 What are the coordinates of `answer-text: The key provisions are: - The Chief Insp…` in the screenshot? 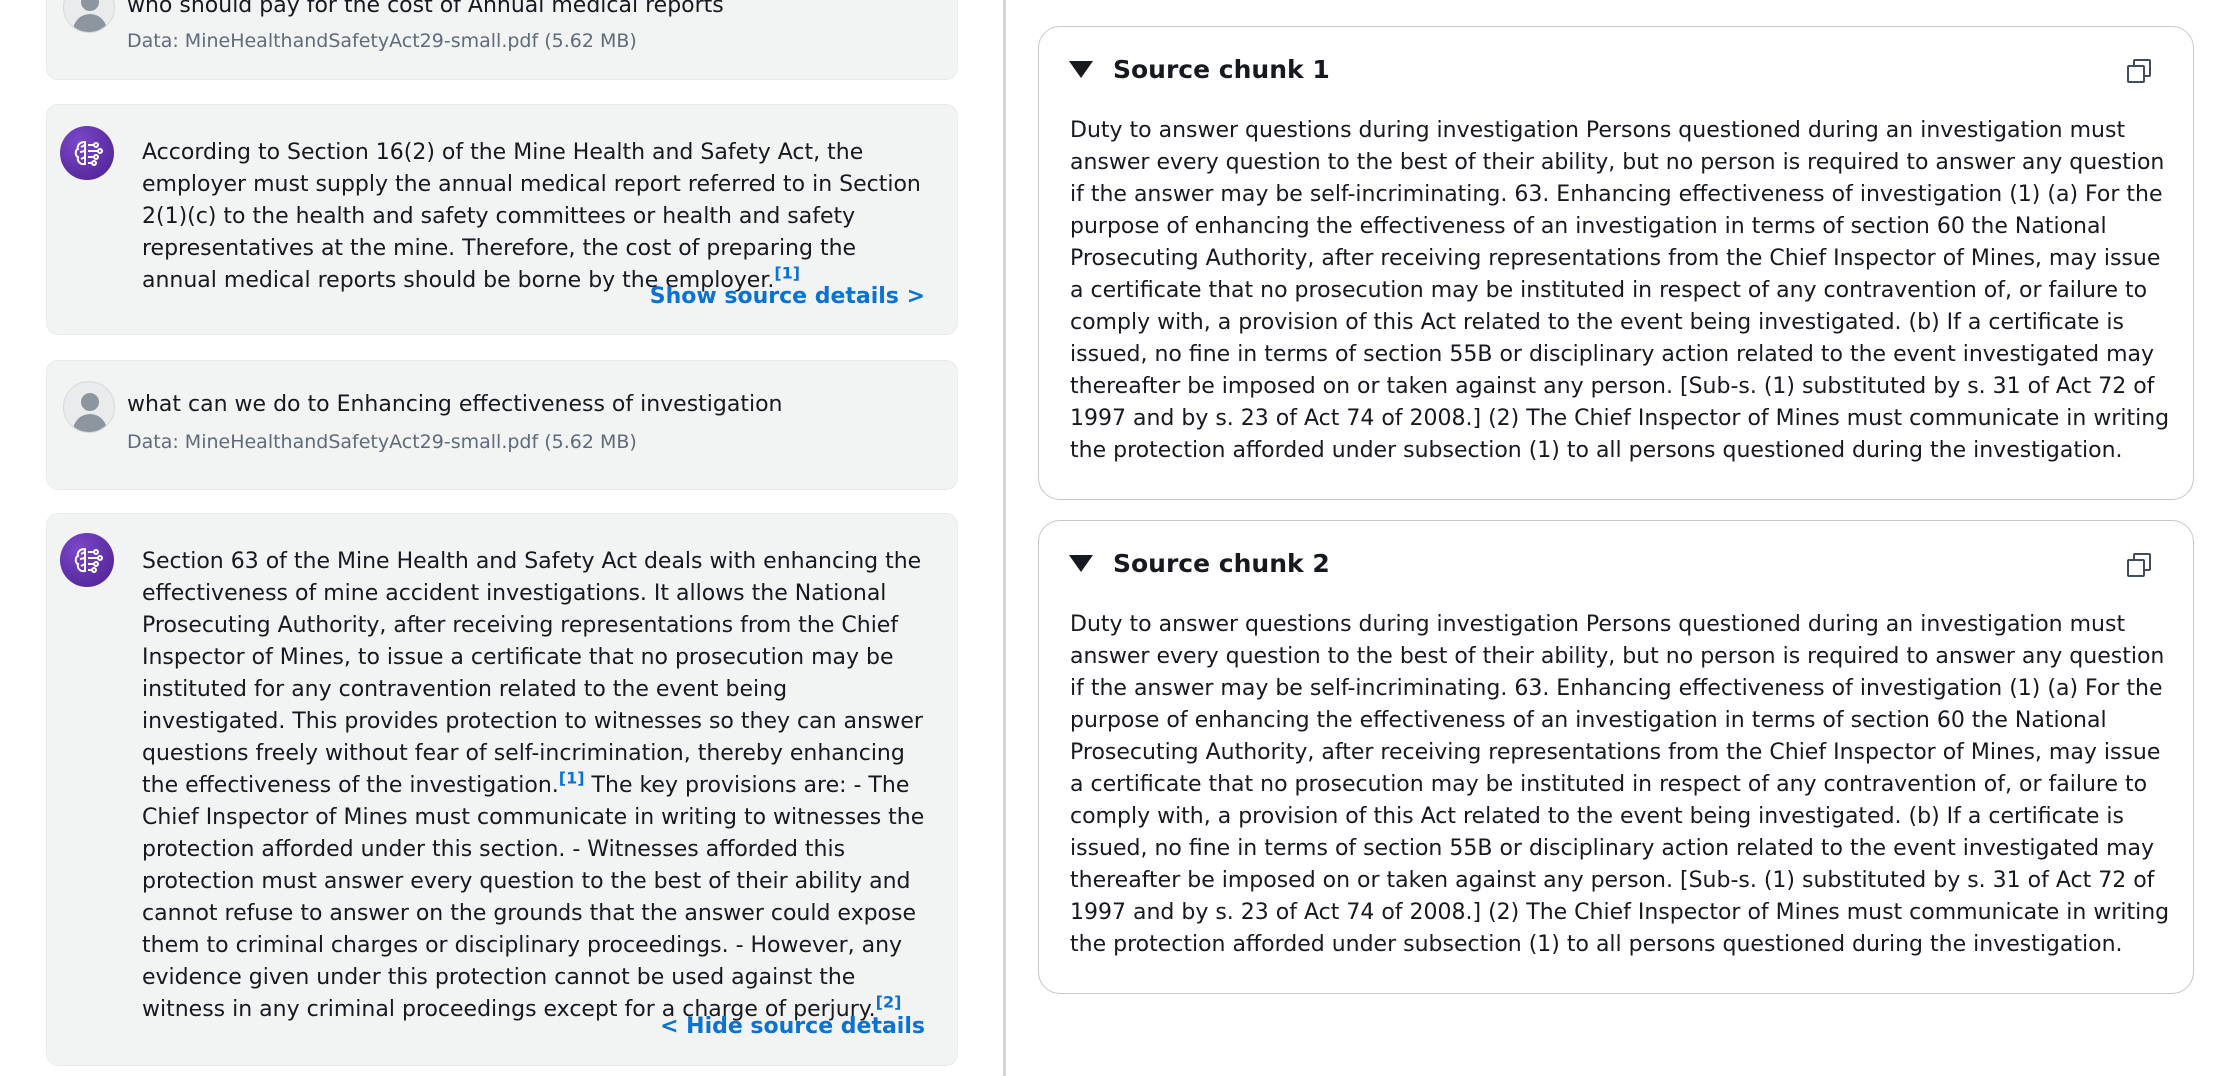 It's located at (533, 897).